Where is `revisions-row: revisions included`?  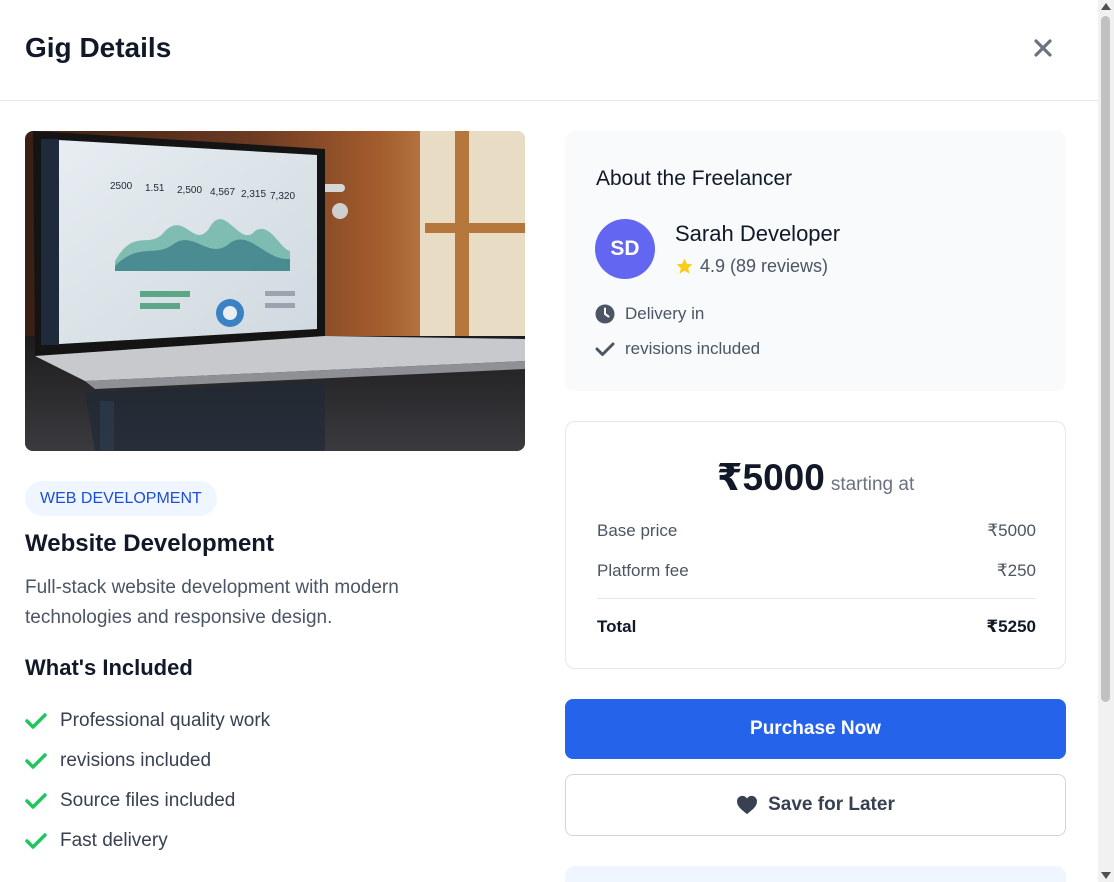 revisions-row: revisions included is located at coordinates (677, 349).